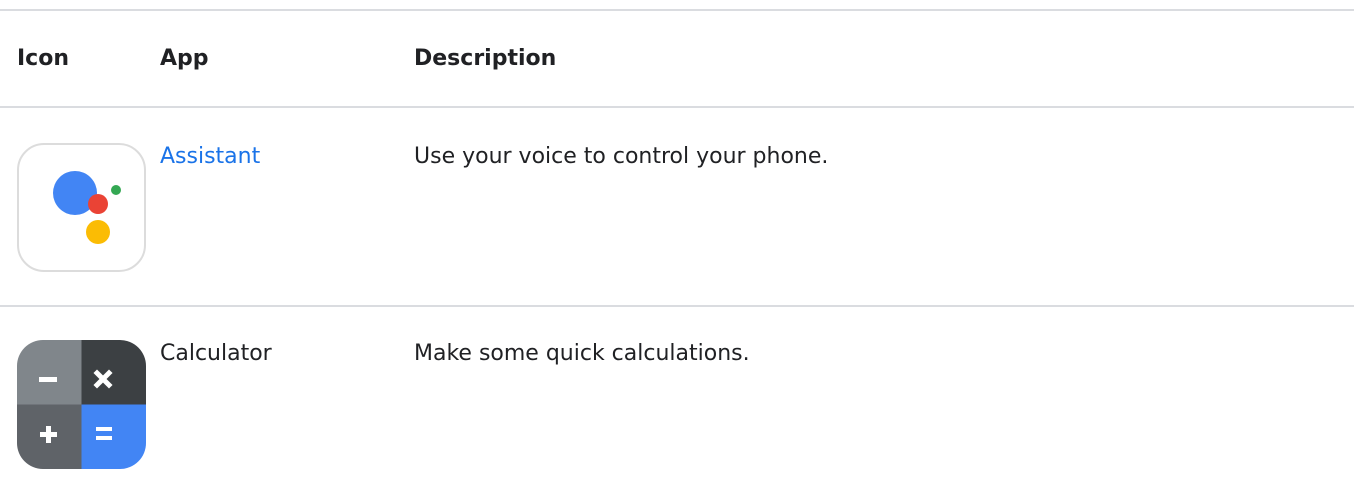  Describe the element at coordinates (485, 58) in the screenshot. I see `column-header-description: Description` at that location.